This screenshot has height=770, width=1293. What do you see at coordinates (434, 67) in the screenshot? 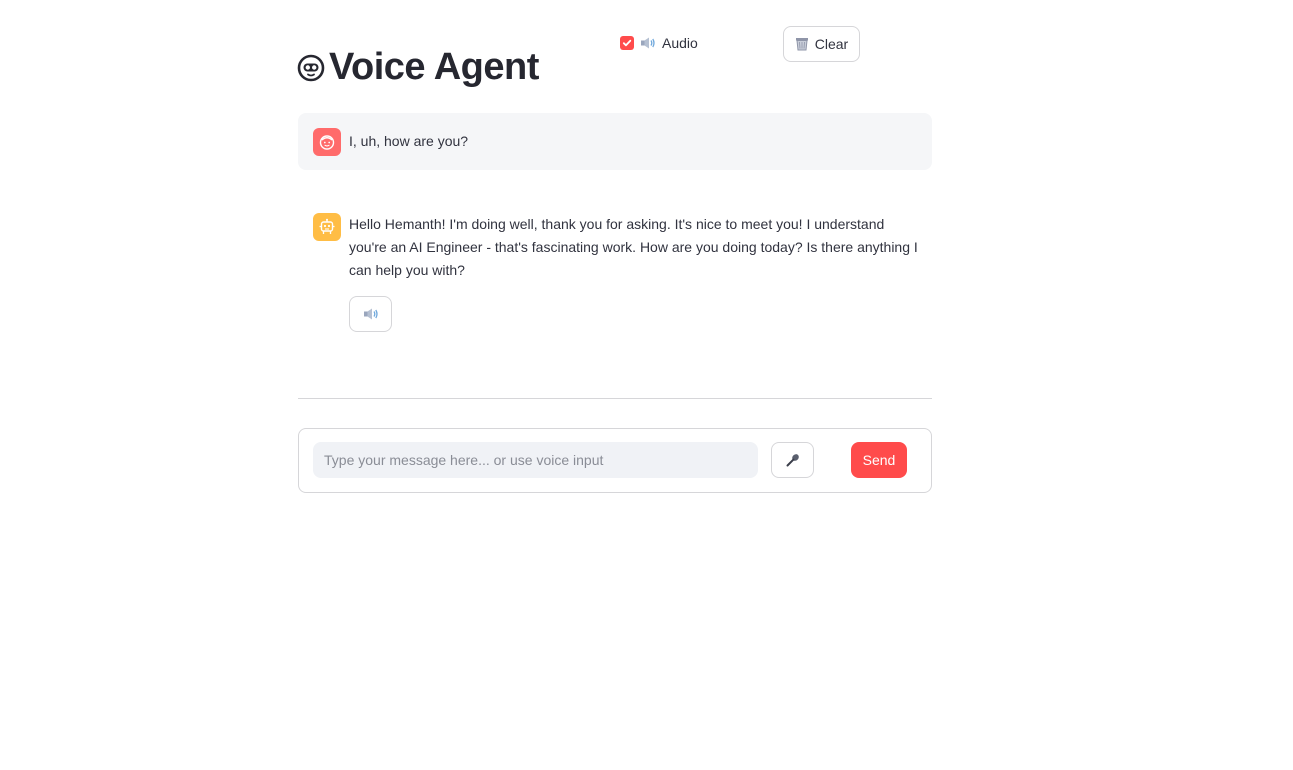
I see `page-title: Voice Agent` at bounding box center [434, 67].